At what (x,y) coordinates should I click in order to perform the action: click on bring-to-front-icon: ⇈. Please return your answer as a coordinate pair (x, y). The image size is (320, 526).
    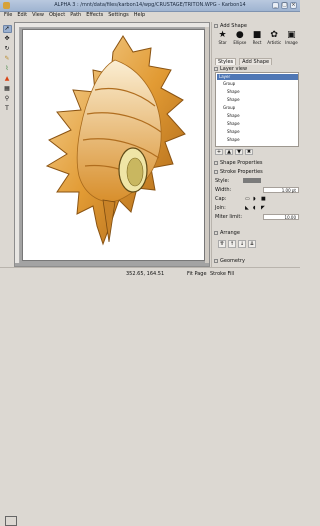
    Looking at the image, I should click on (222, 244).